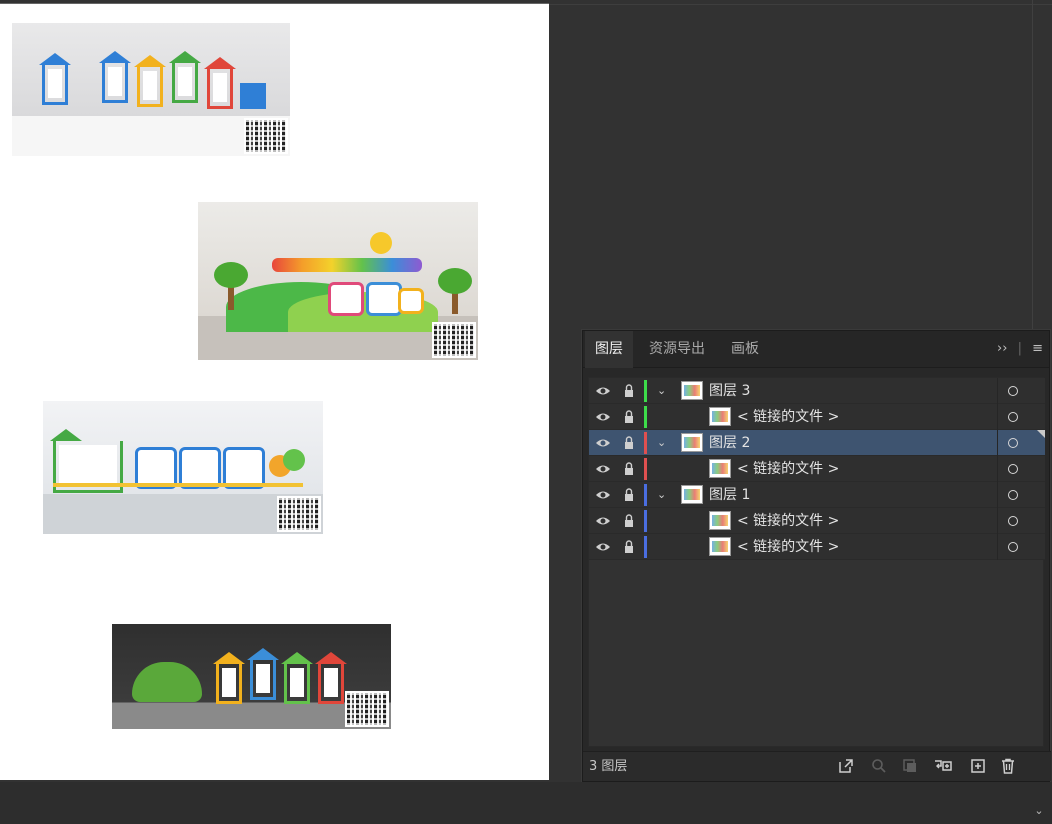 The height and width of the screenshot is (824, 1052). I want to click on layer-row: ⌄ 图层 1, so click(817, 495).